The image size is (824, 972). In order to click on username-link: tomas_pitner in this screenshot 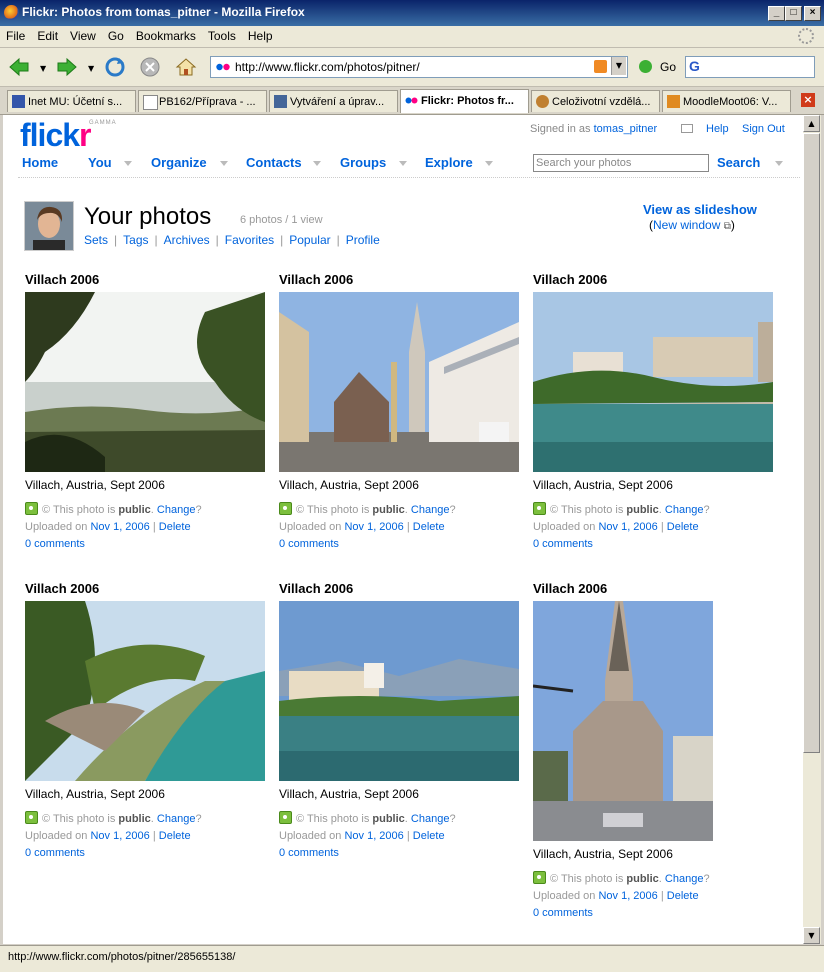, I will do `click(626, 129)`.